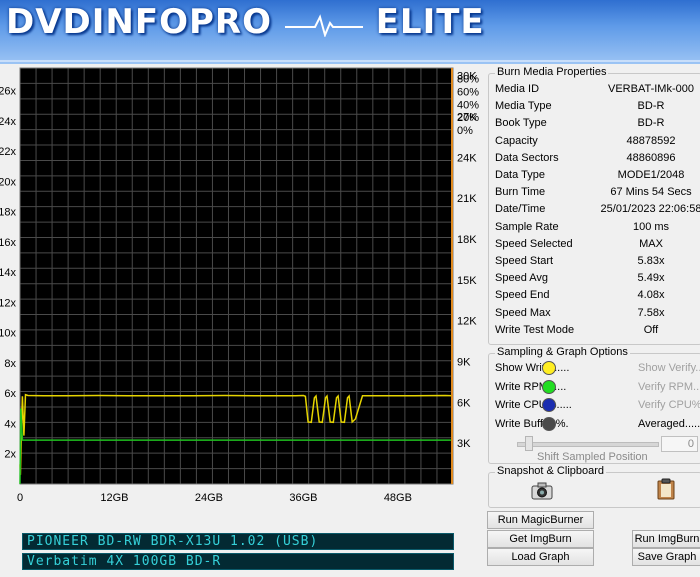  Describe the element at coordinates (8, 122) in the screenshot. I see `y-left-tick-label: 24x` at that location.